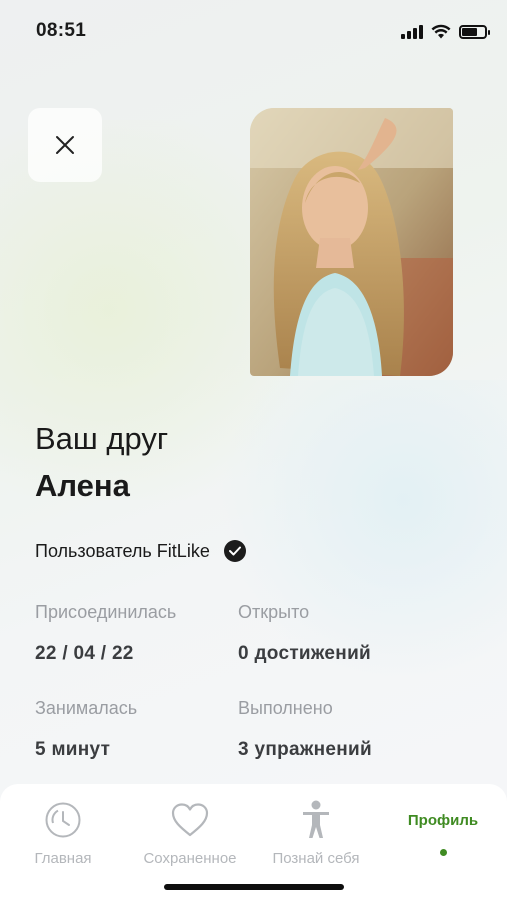 The image size is (507, 900). Describe the element at coordinates (63, 858) in the screenshot. I see `nav-label-home: Главная` at that location.